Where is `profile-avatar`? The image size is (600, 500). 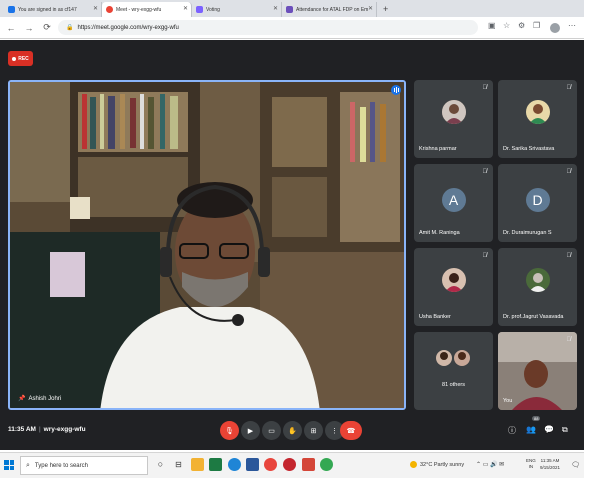 profile-avatar is located at coordinates (555, 28).